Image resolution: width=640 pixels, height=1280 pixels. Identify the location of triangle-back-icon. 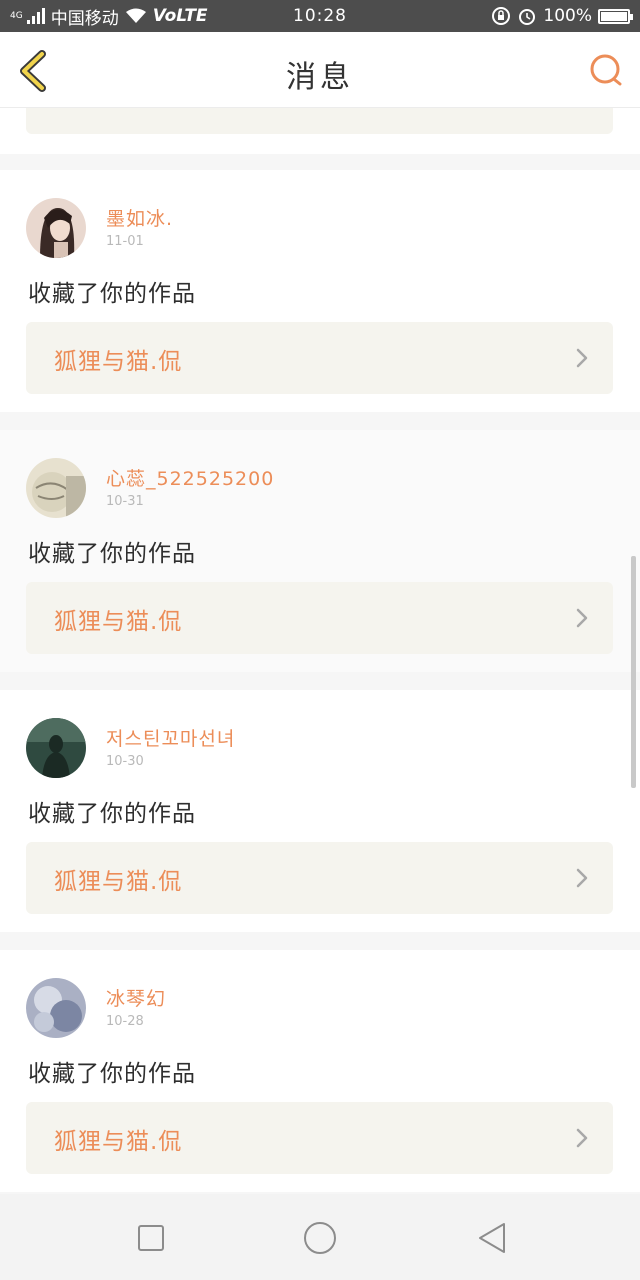
(492, 1238).